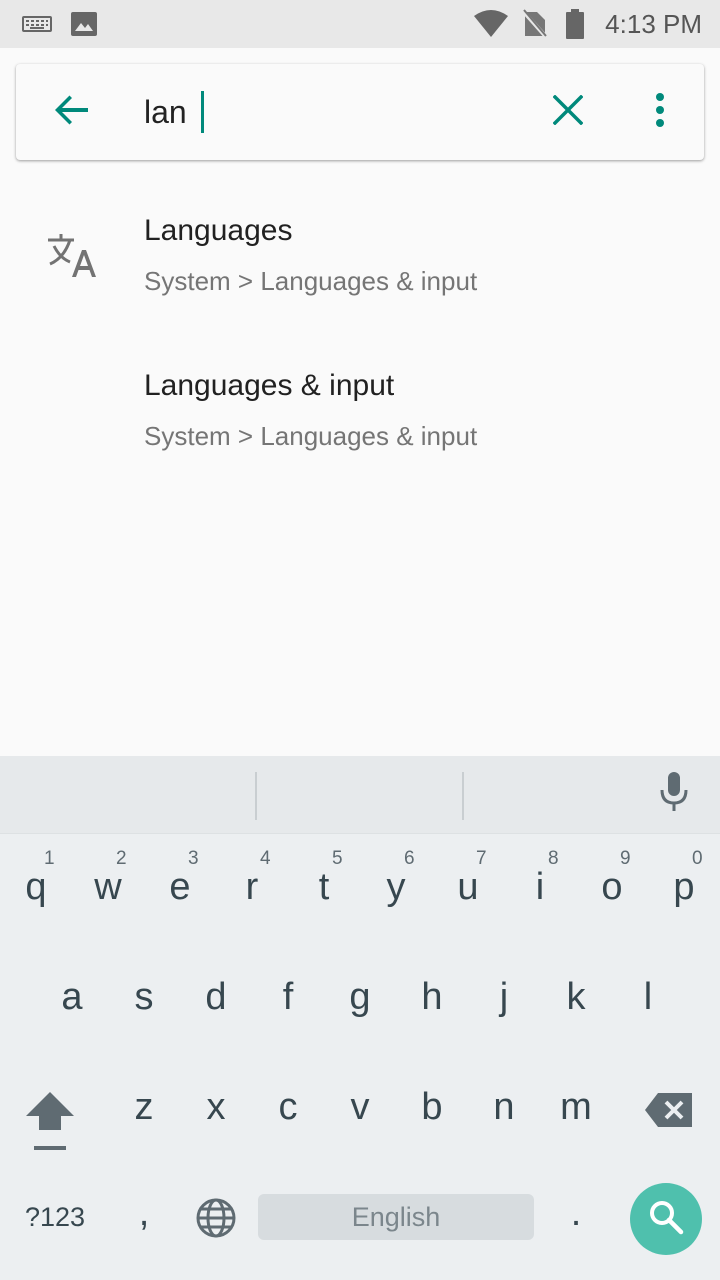 The height and width of the screenshot is (1280, 720). Describe the element at coordinates (84, 24) in the screenshot. I see `image-icon` at that location.